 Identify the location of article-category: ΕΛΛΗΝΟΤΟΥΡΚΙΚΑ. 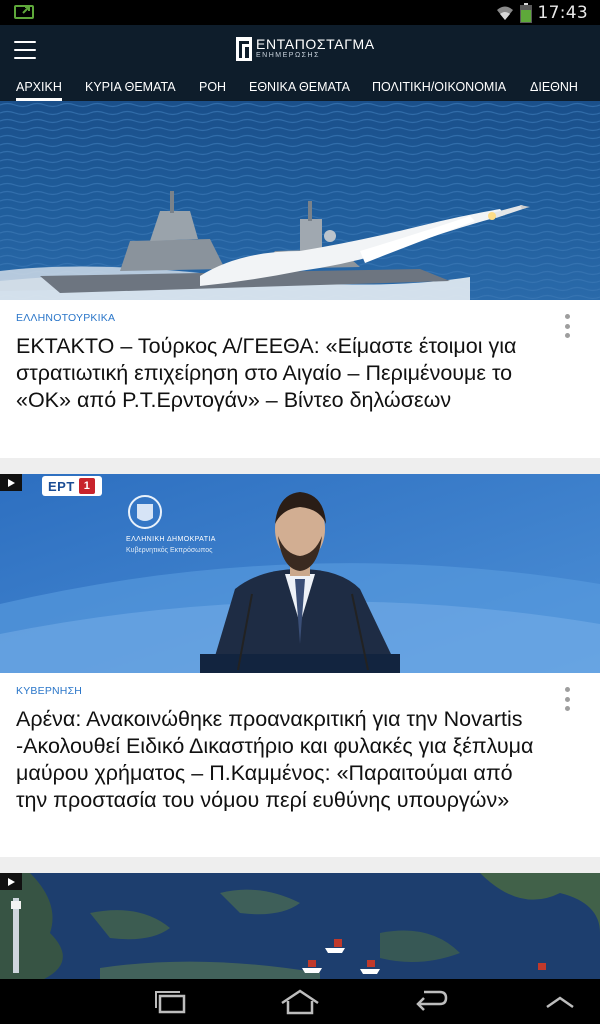
(280, 318).